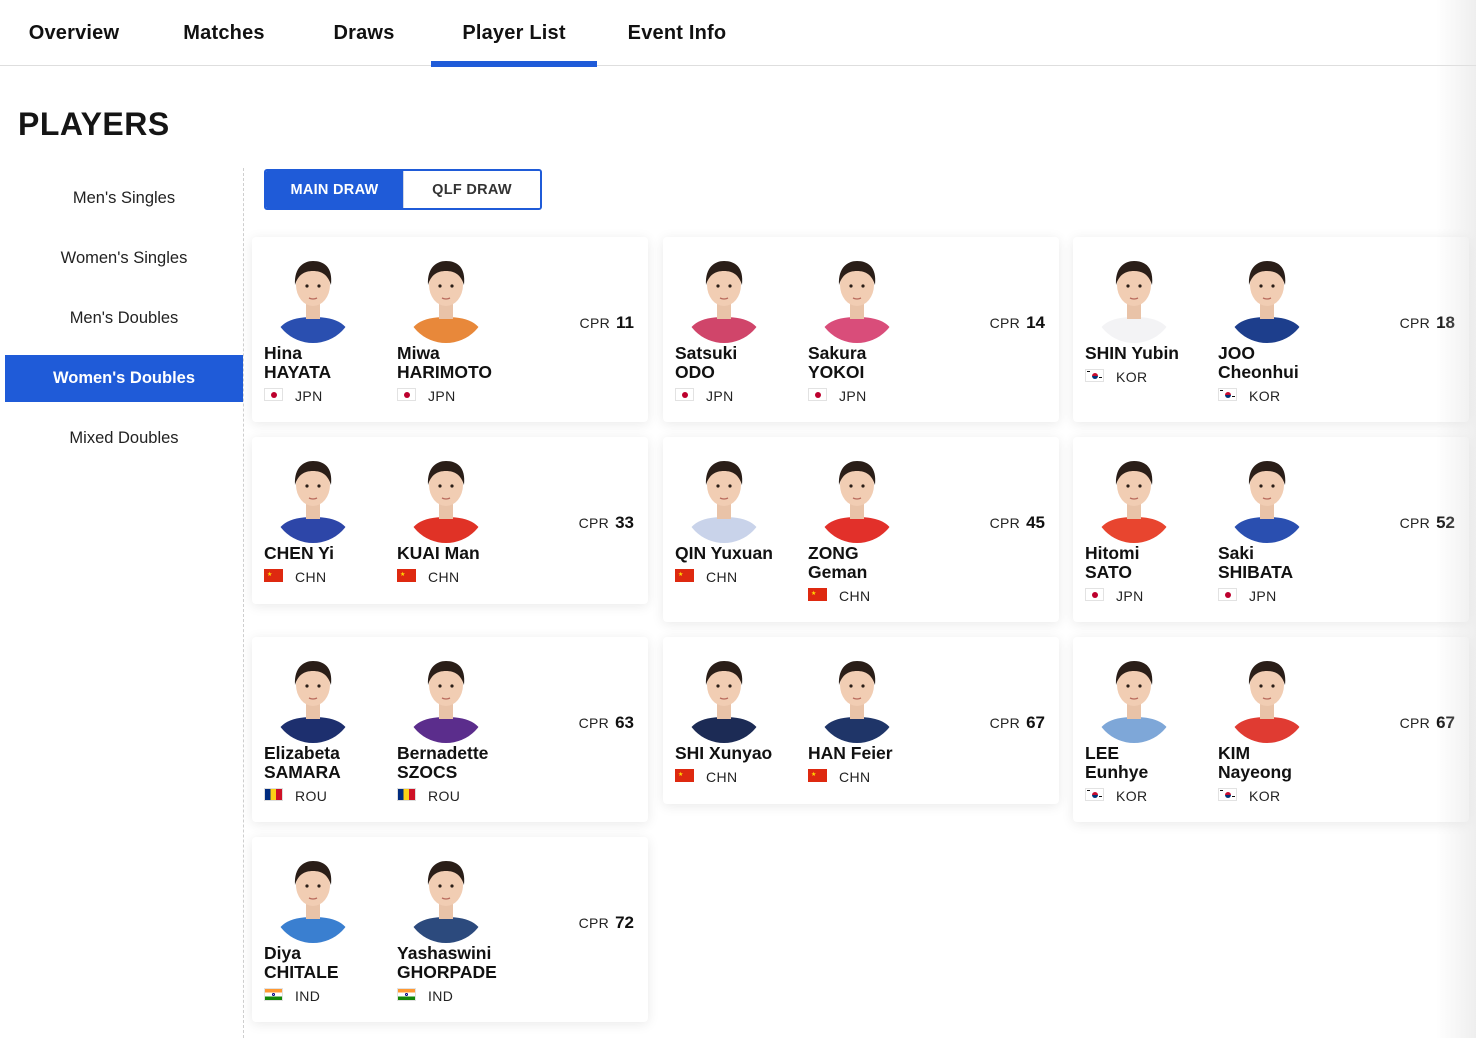  Describe the element at coordinates (364, 33) in the screenshot. I see `tab-draws: Draws` at that location.